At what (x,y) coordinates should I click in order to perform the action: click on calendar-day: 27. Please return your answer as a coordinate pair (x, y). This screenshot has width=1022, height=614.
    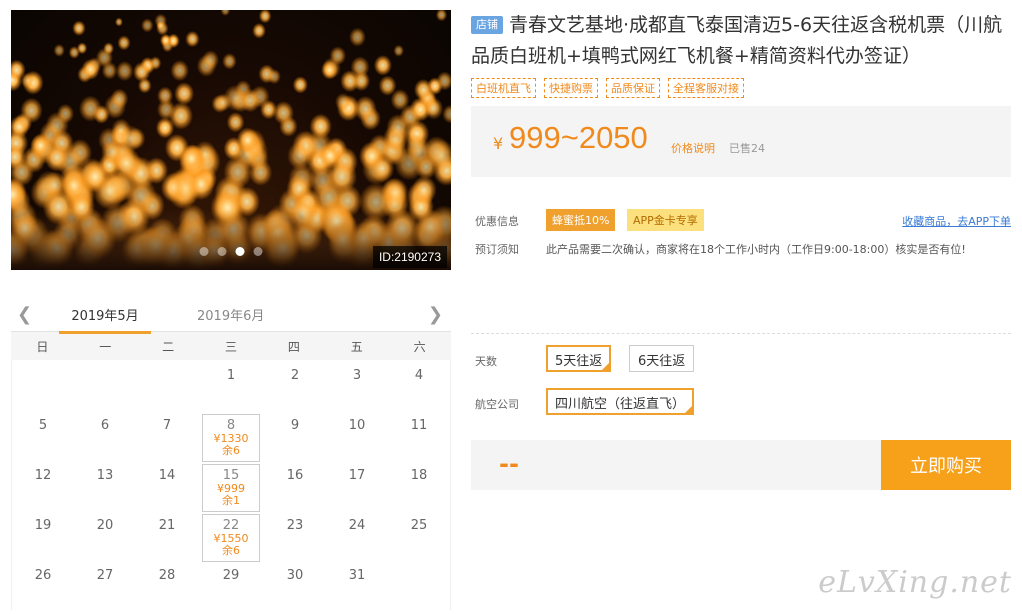
    Looking at the image, I should click on (105, 585).